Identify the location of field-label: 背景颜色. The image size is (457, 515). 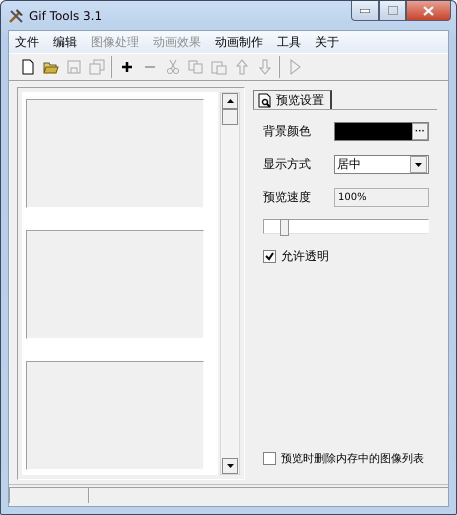
(287, 131).